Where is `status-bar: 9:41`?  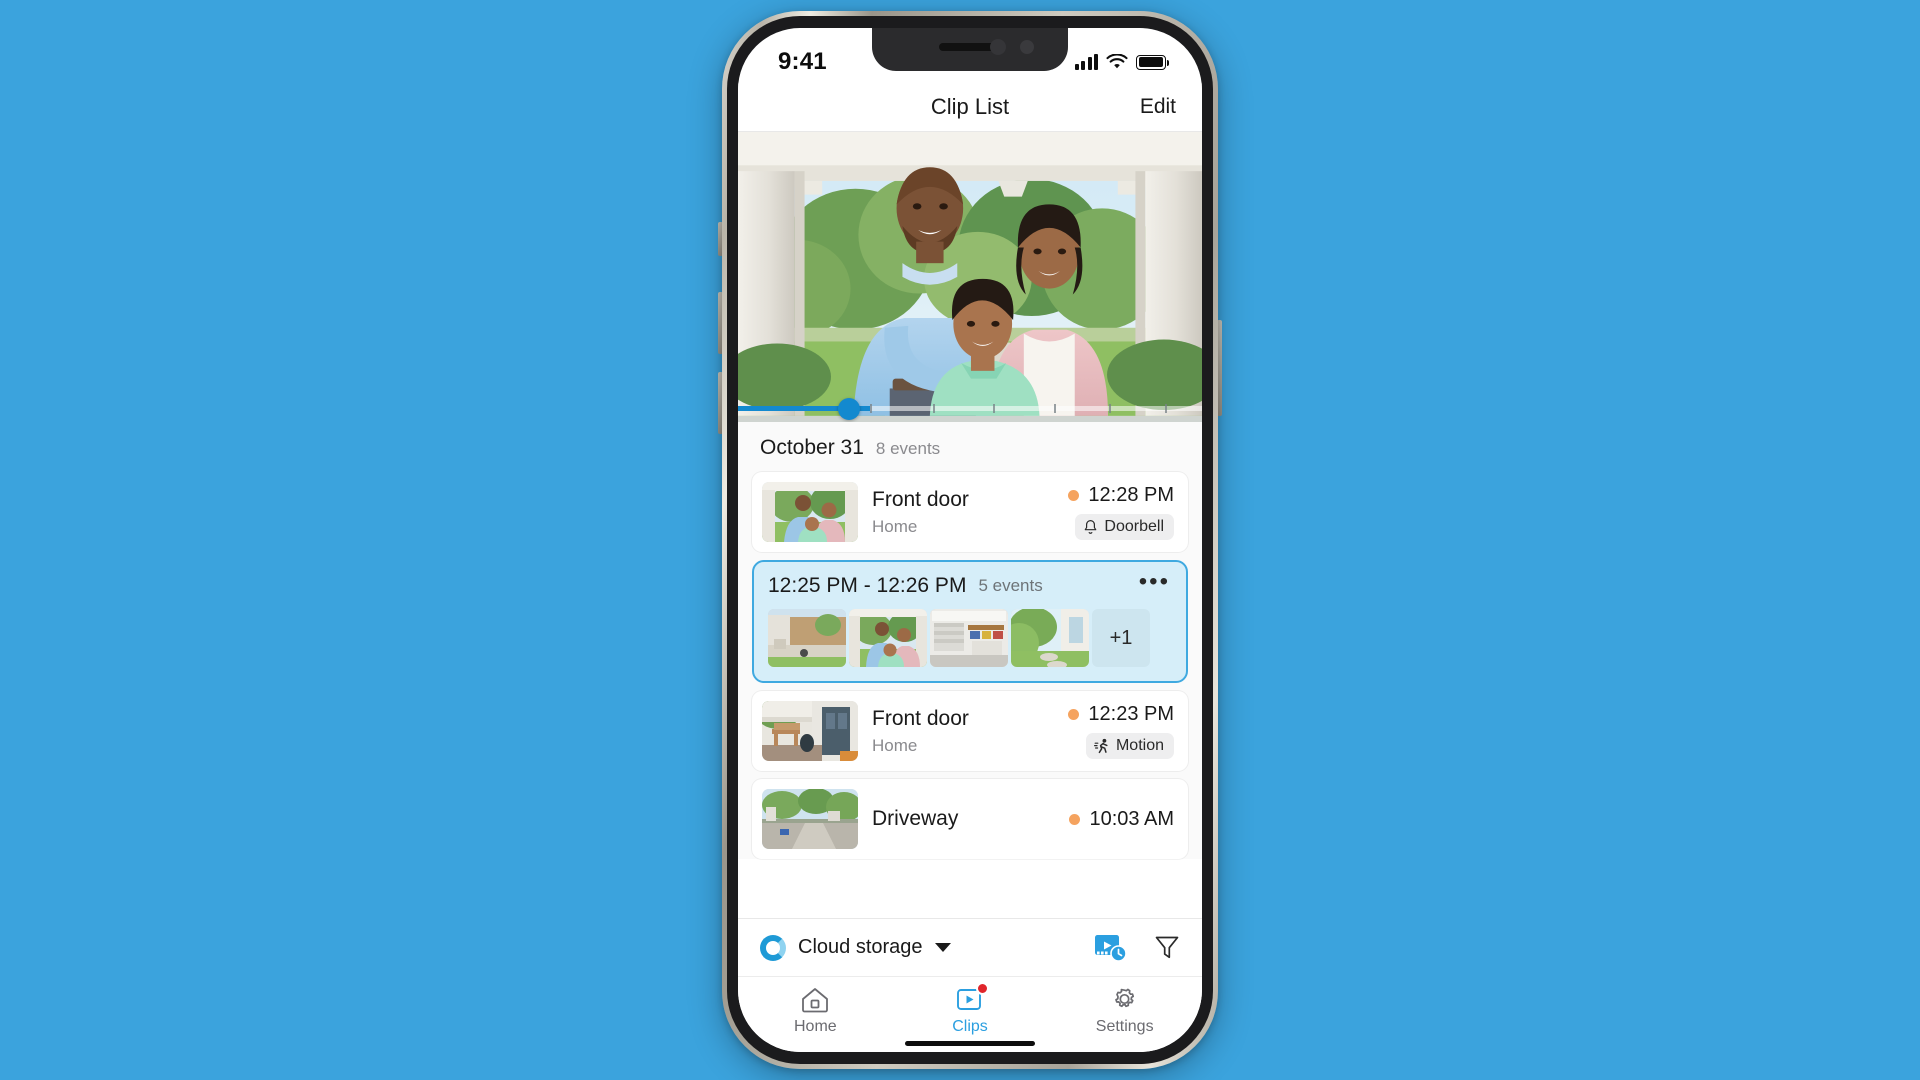 status-bar: 9:41 is located at coordinates (970, 55).